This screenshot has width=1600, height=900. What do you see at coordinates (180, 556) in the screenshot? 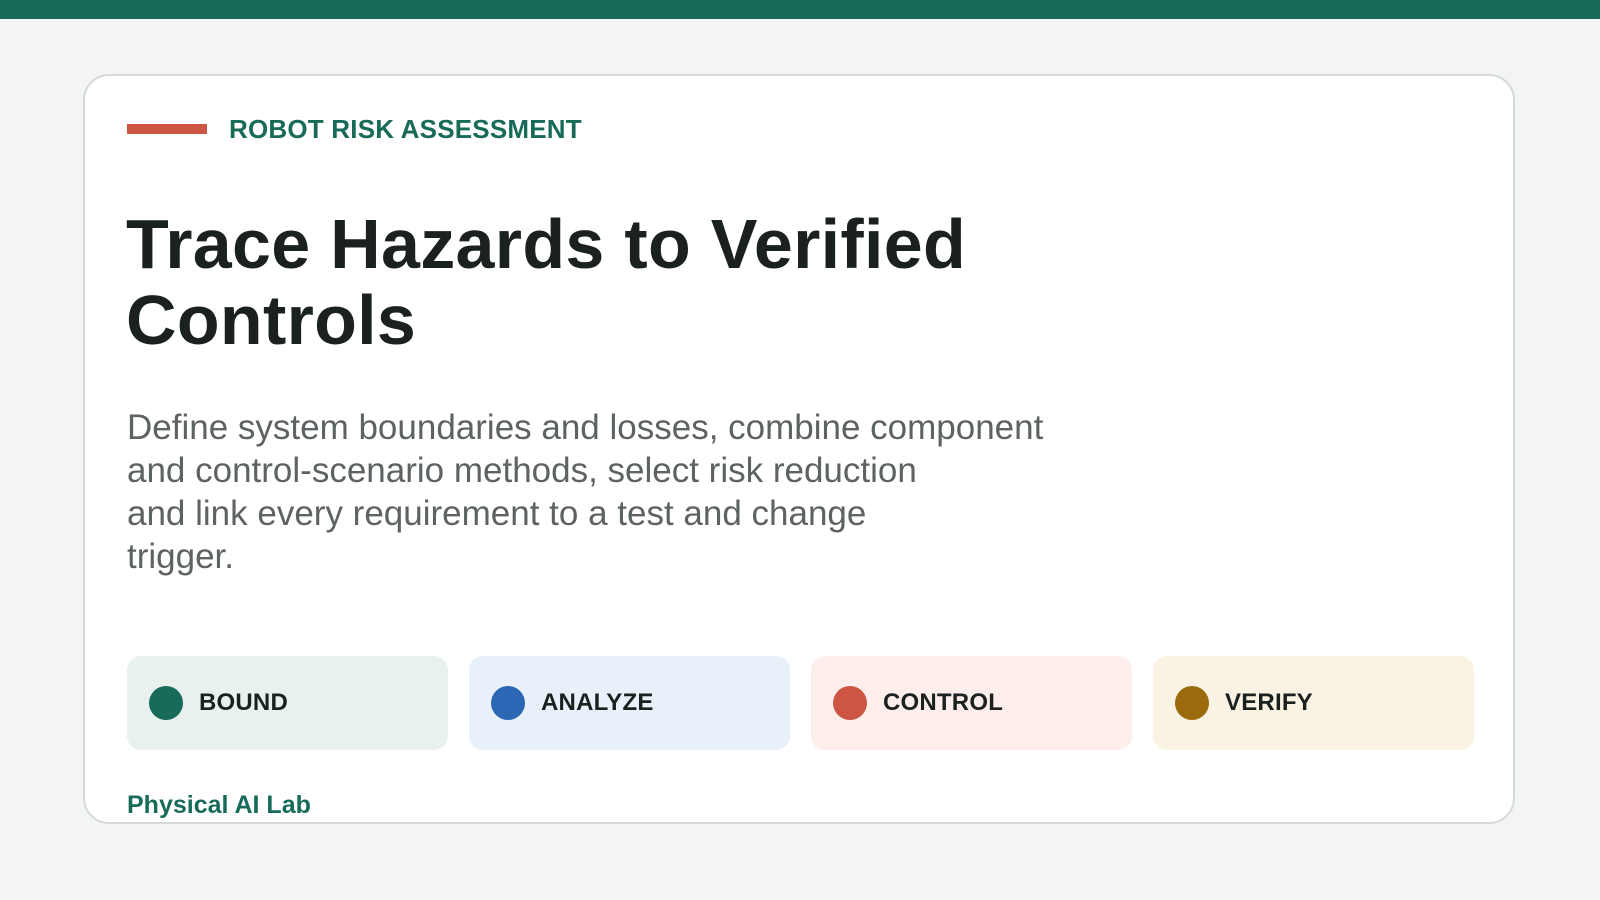
I see `description-line-4: trigger.` at bounding box center [180, 556].